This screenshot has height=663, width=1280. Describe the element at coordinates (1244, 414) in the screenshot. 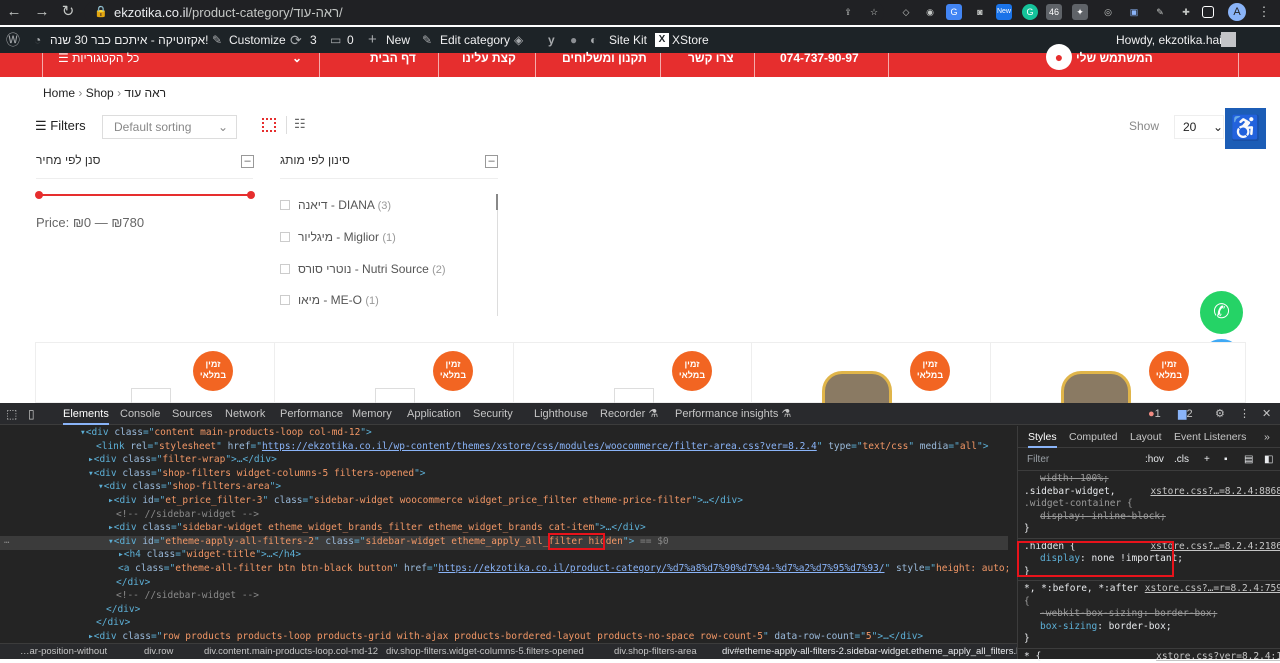

I see `more-icon: ⋮` at that location.